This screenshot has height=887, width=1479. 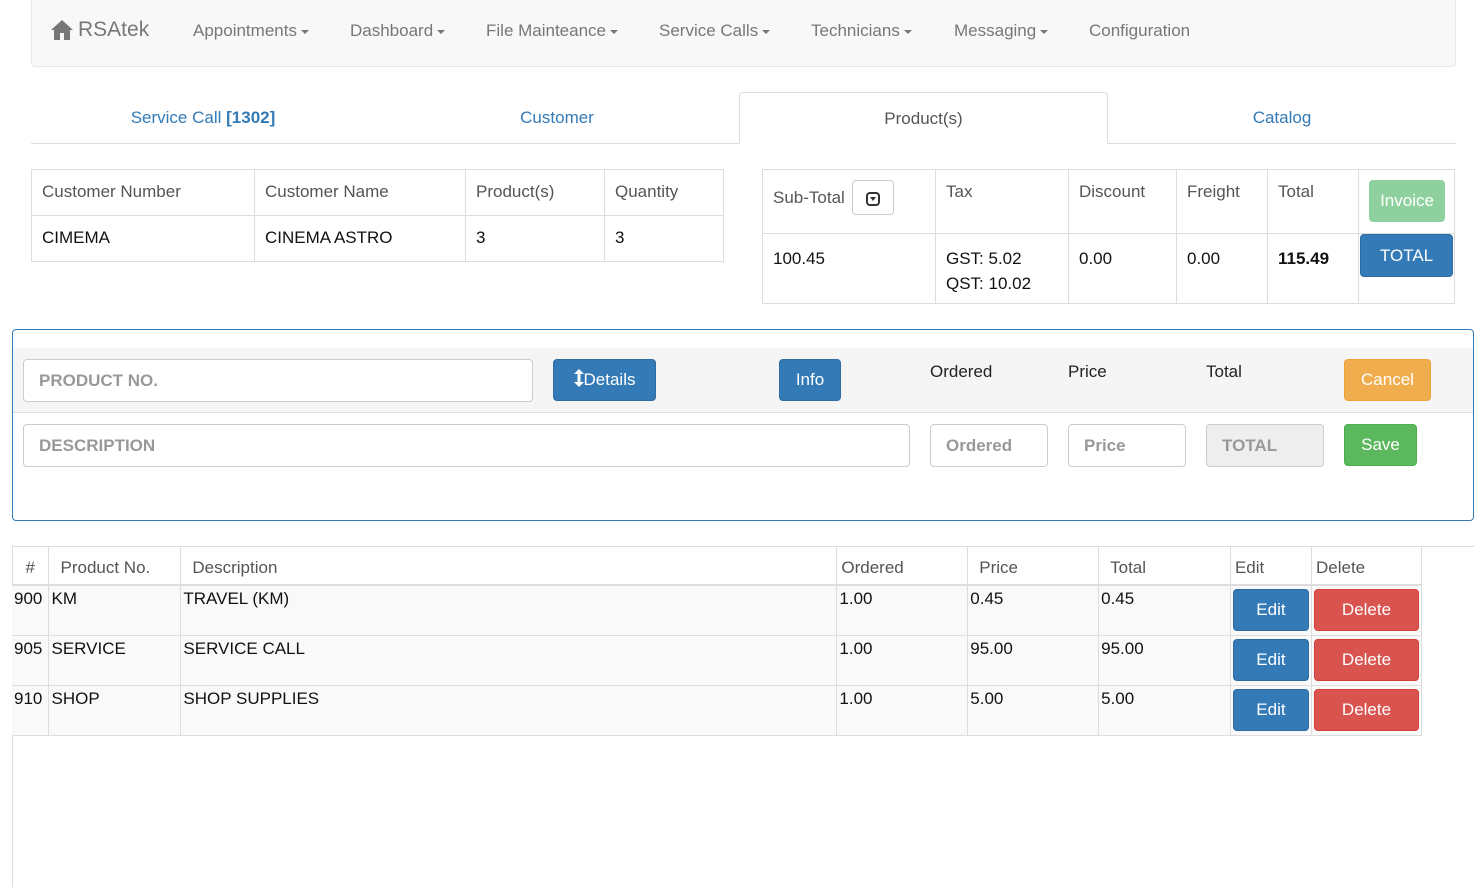 I want to click on row-total: 95.00, so click(x=1164, y=660).